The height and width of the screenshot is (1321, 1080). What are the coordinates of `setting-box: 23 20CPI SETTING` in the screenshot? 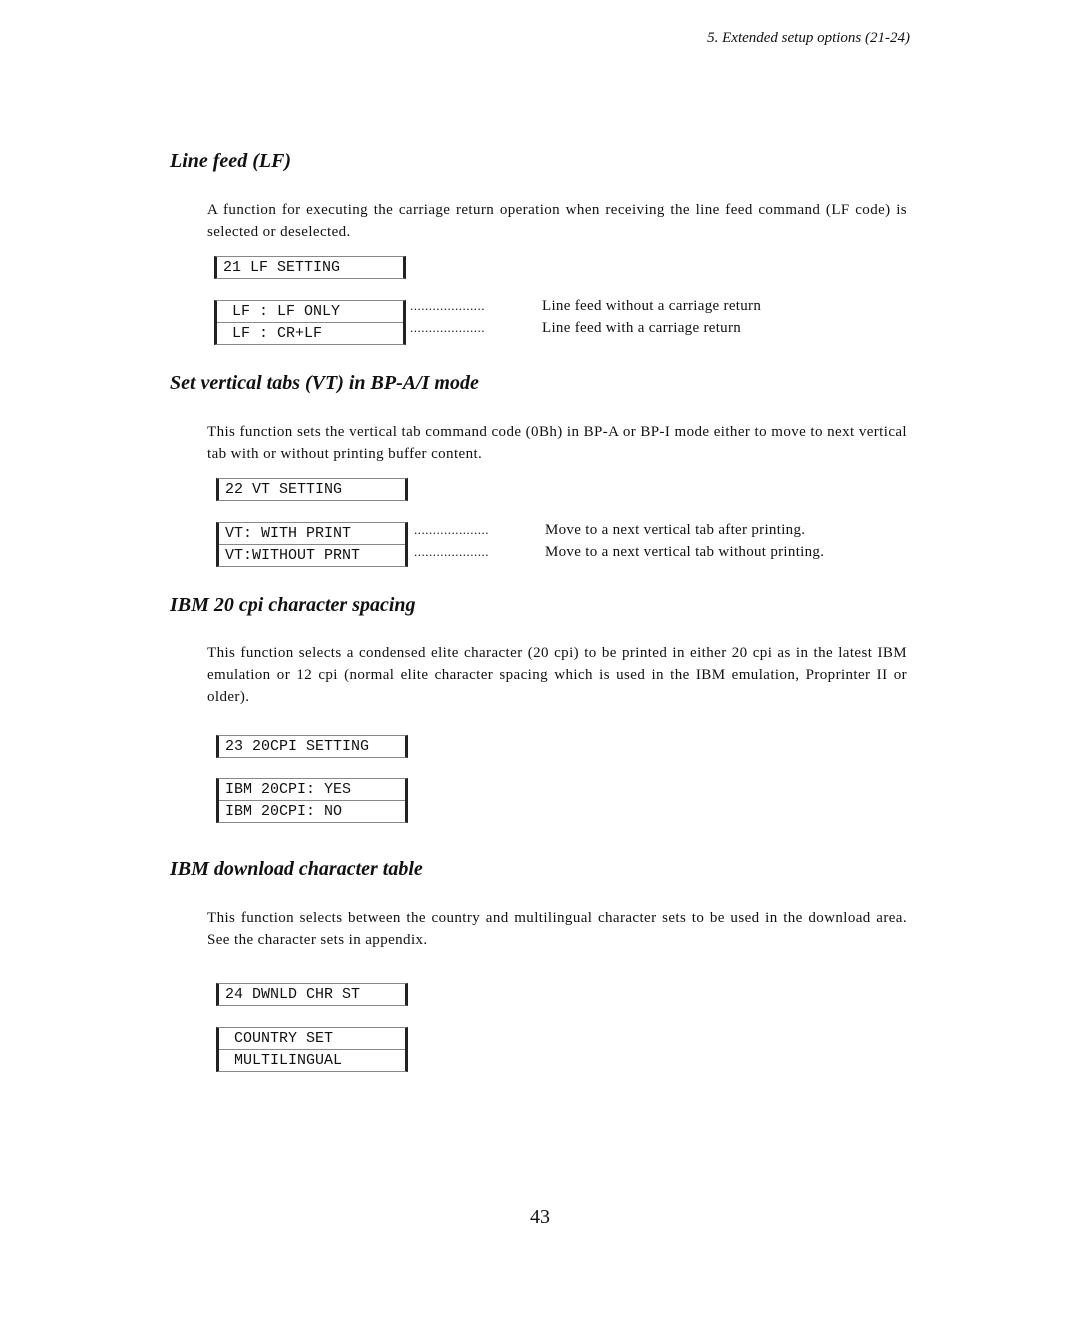 It's located at (312, 746).